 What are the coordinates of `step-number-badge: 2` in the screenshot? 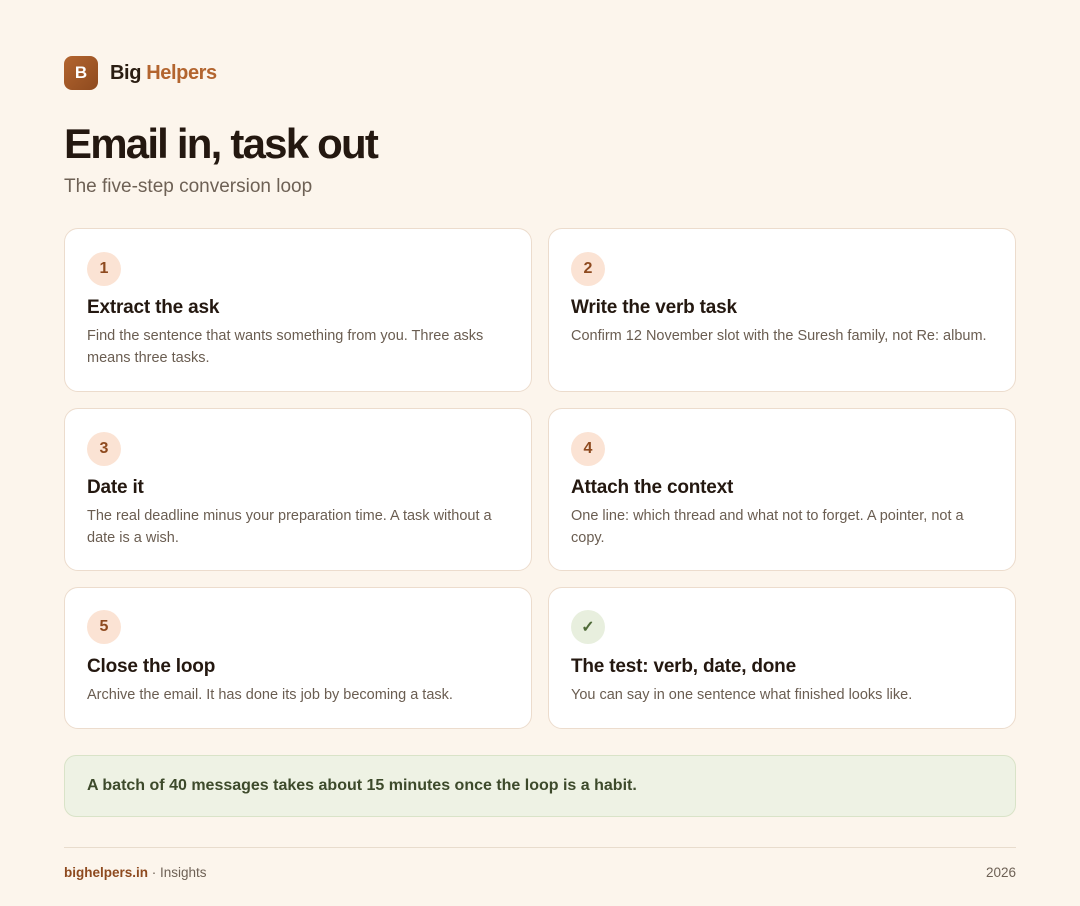 It's located at (588, 269).